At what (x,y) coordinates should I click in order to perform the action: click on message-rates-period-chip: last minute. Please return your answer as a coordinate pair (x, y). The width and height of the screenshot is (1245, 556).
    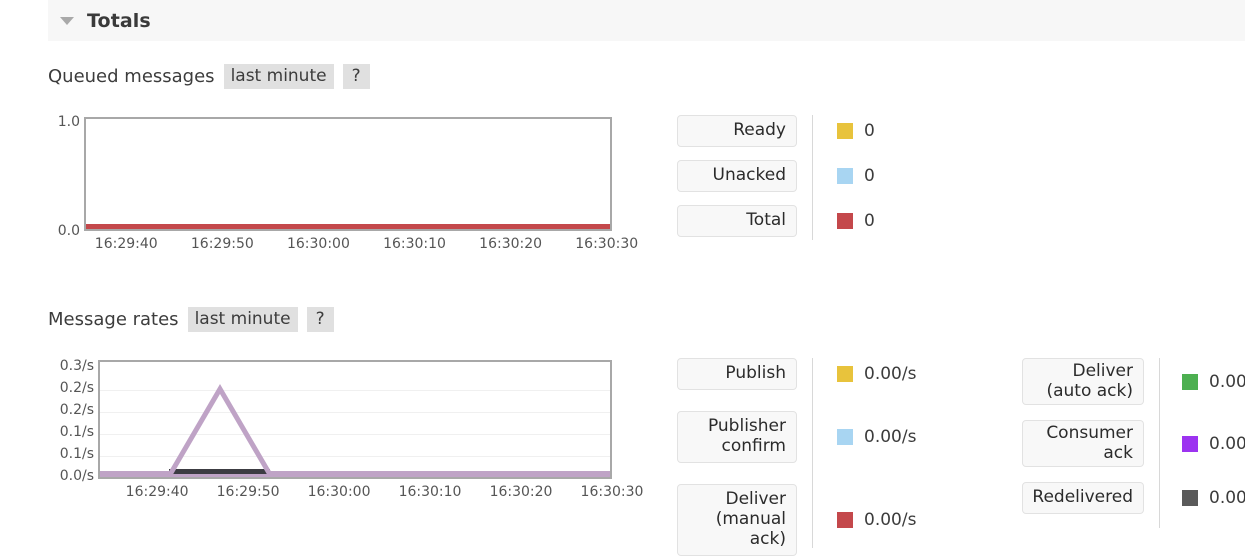
    Looking at the image, I should click on (242, 319).